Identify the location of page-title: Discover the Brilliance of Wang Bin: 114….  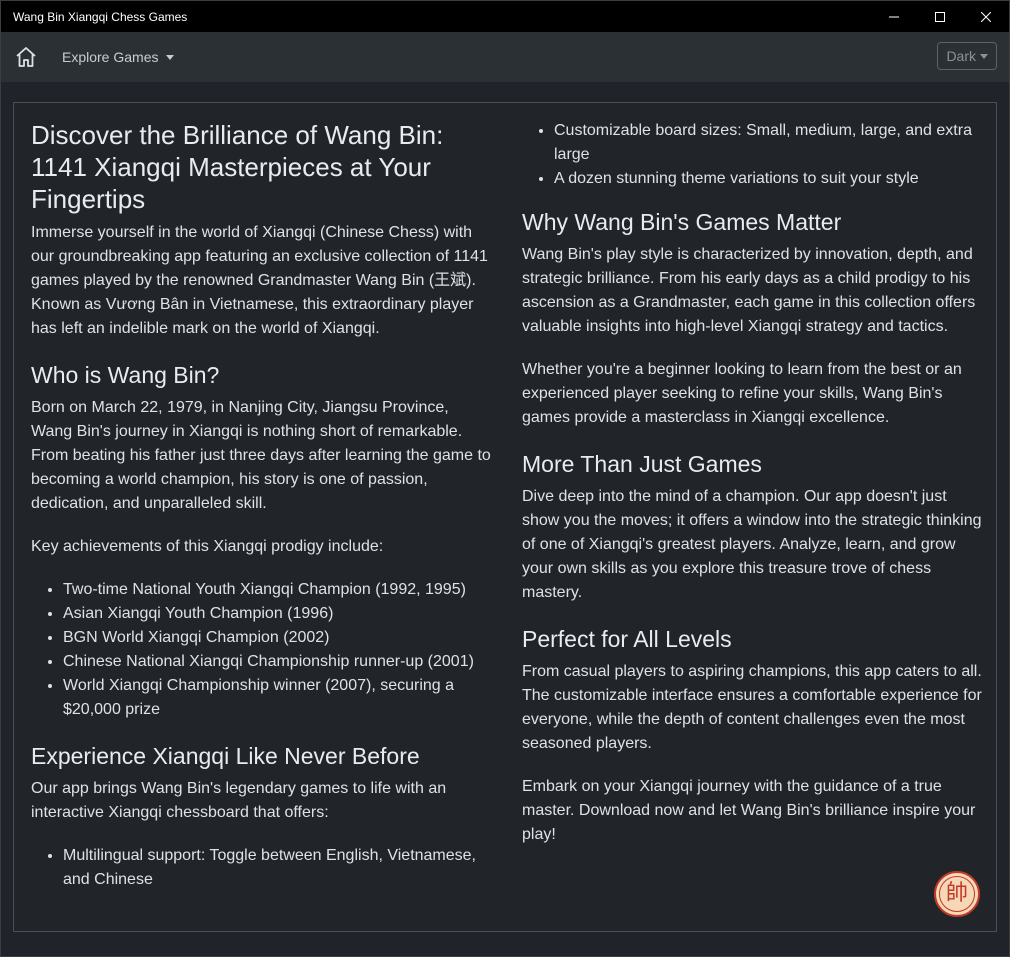
(237, 167).